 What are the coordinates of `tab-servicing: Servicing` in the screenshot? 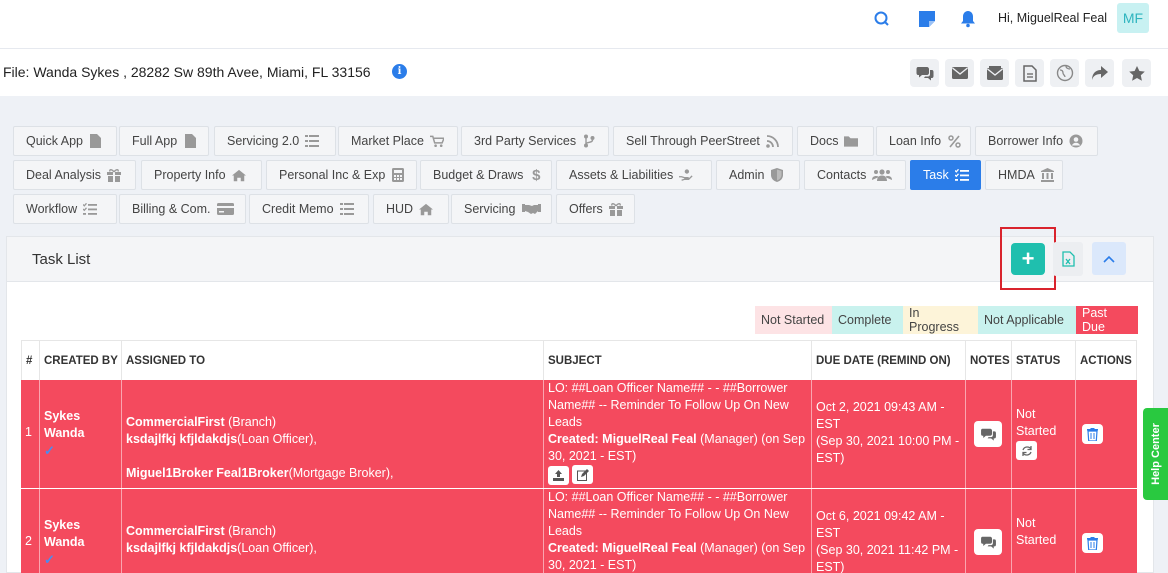 It's located at (501, 209).